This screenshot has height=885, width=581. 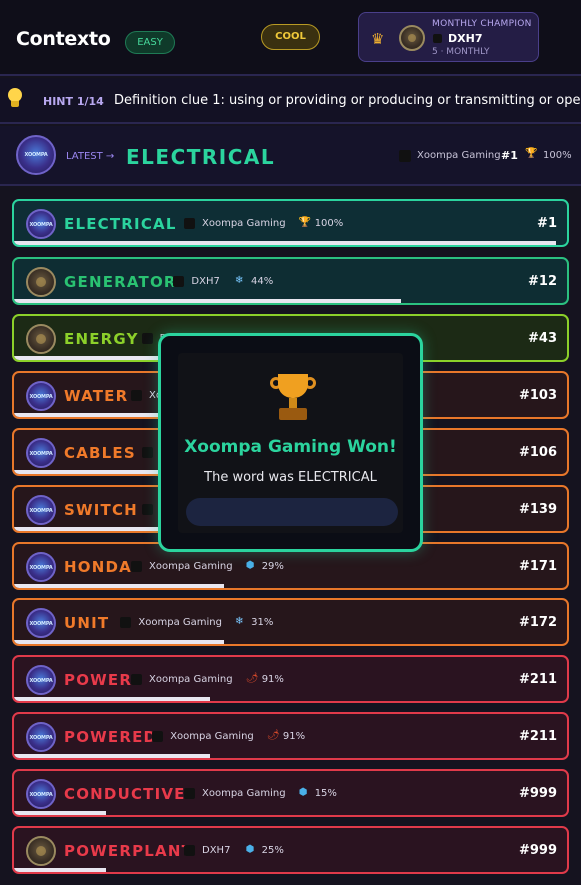 I want to click on win-subtitle: The word was ELECTRICAL, so click(x=290, y=477).